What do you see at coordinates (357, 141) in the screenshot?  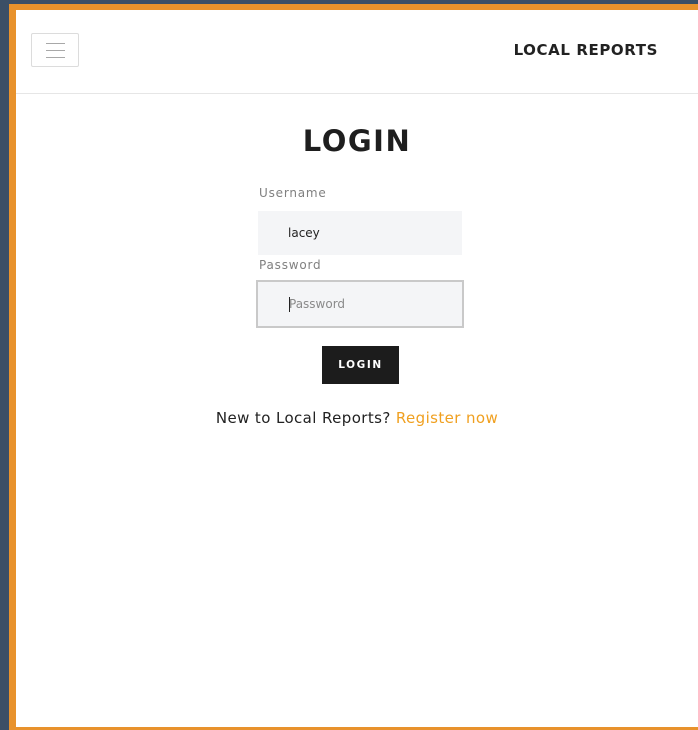 I see `page-title: LOGIN` at bounding box center [357, 141].